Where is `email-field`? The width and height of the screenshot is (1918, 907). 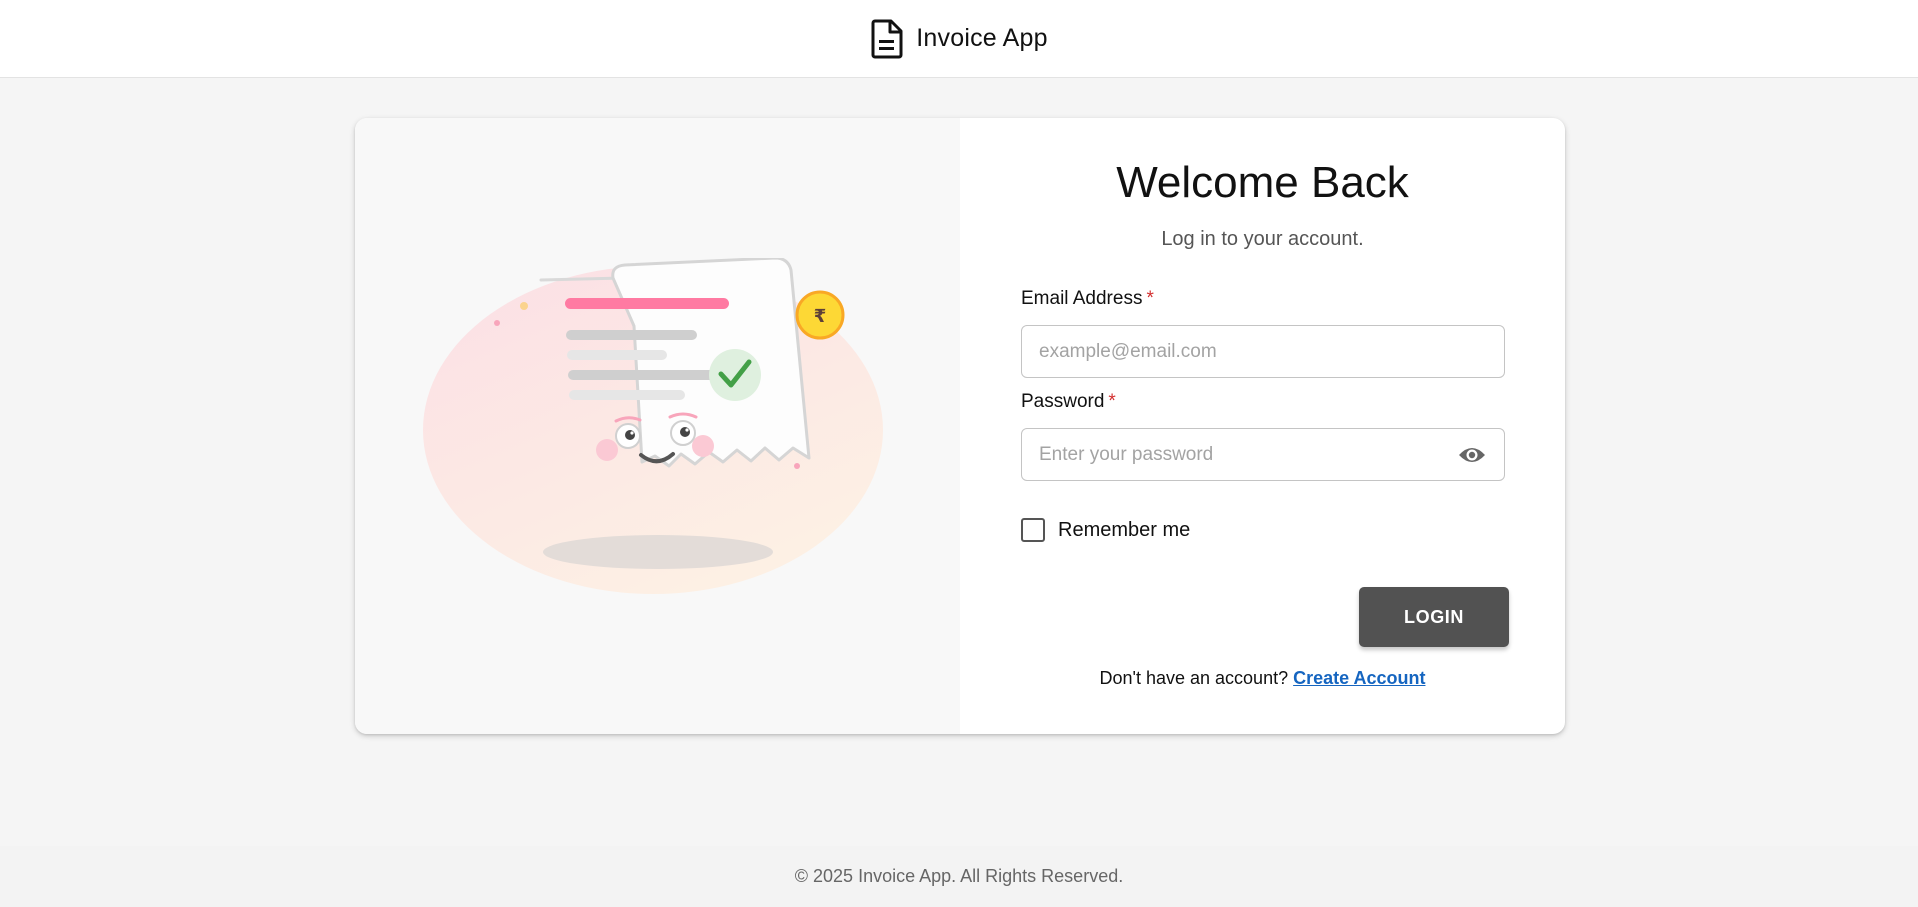
email-field is located at coordinates (1263, 351).